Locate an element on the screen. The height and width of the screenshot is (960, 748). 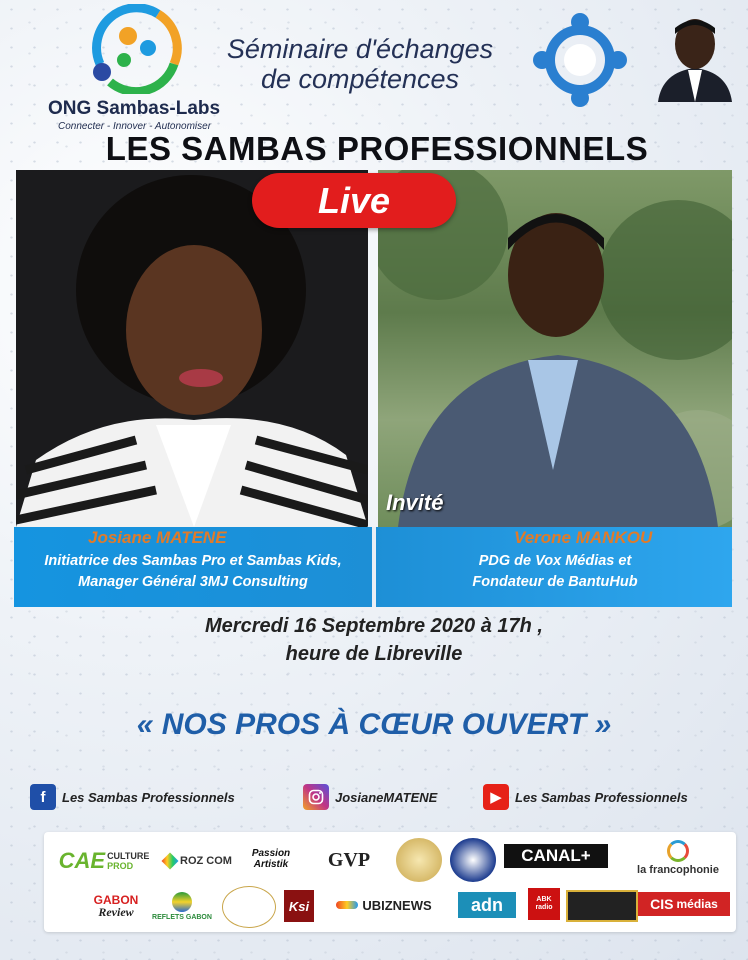
sponsor-ksi: Ksi is located at coordinates (299, 906).